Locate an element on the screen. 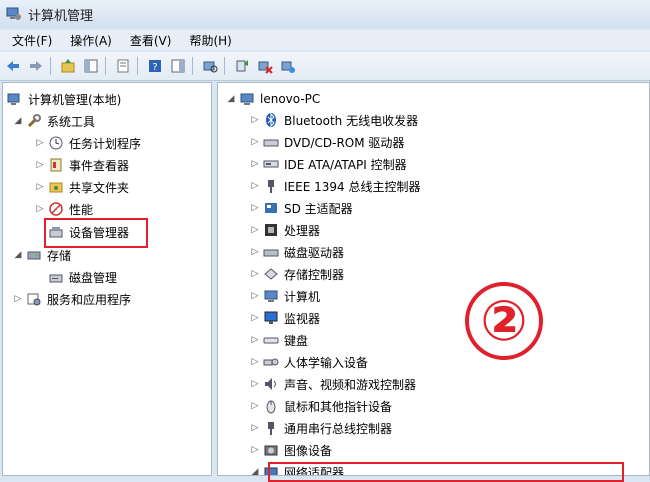  tree-item-label: 存储 is located at coordinates (59, 255).